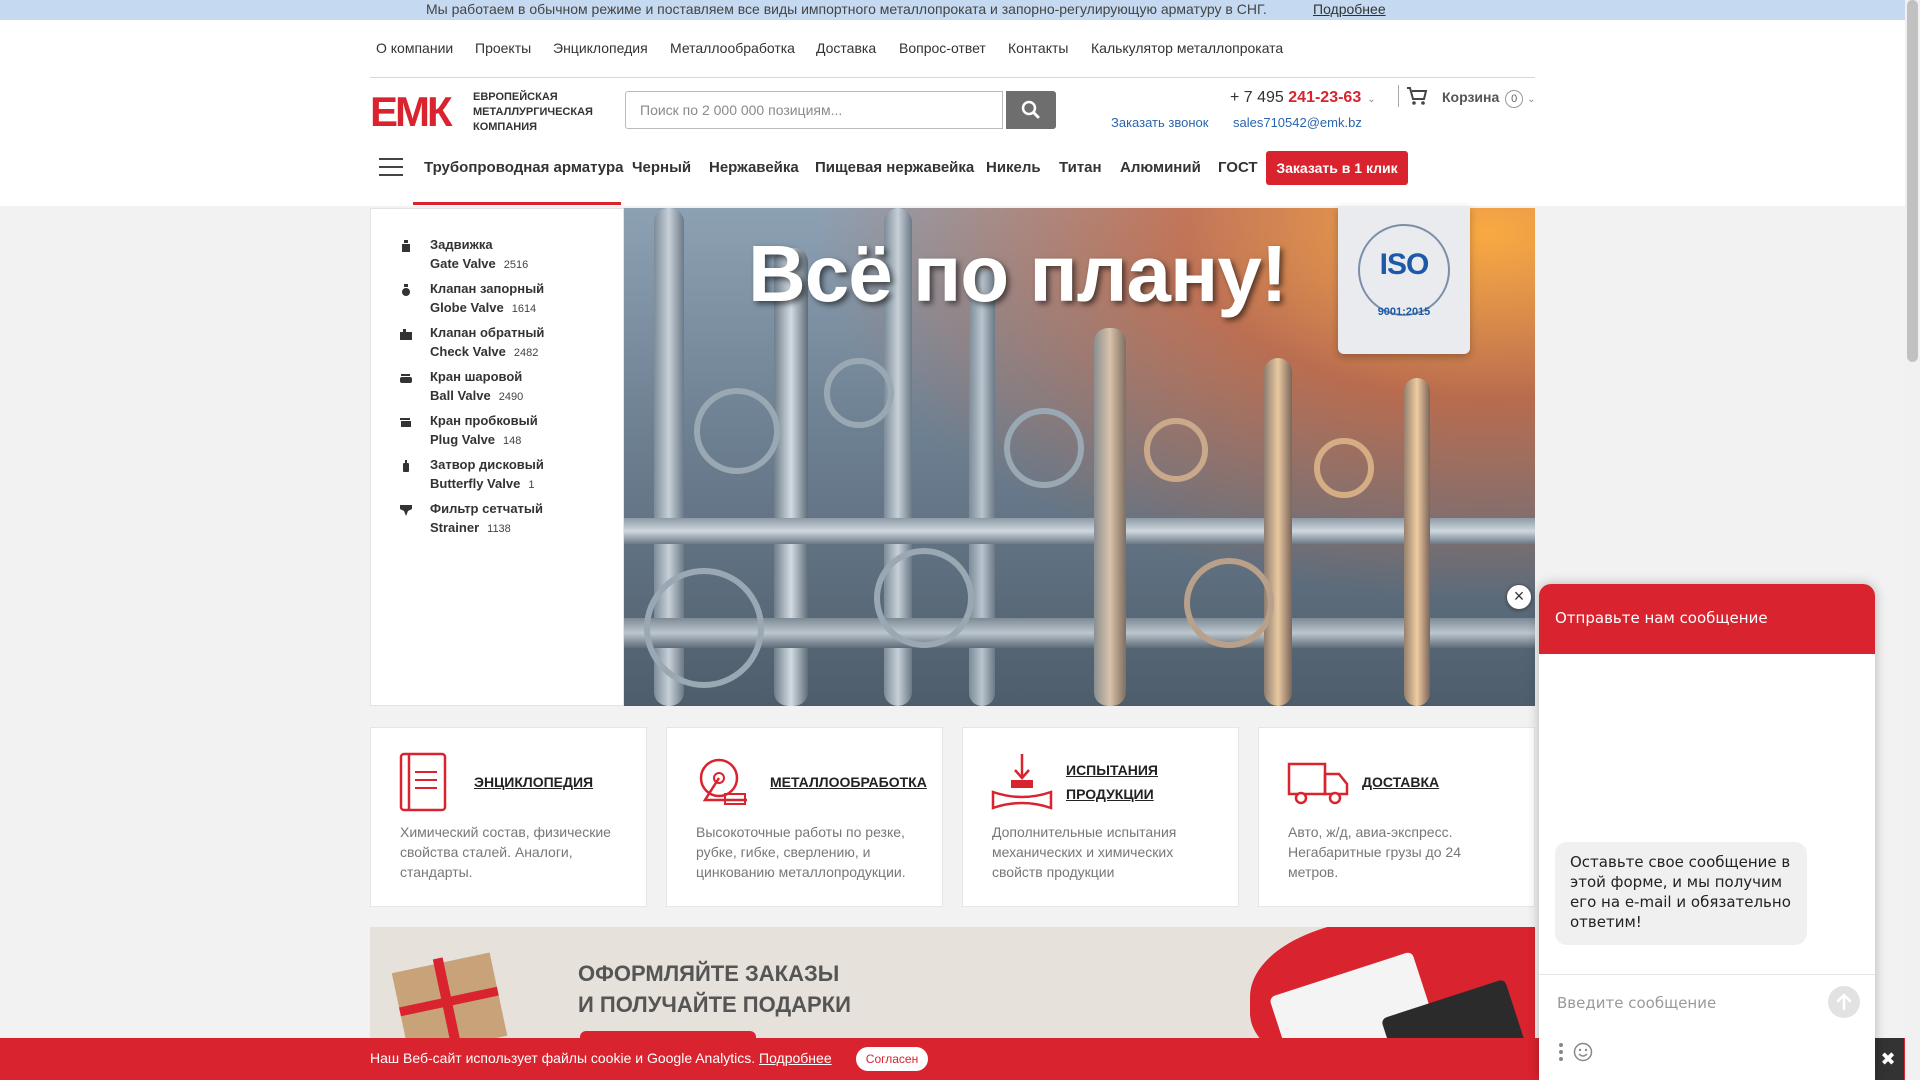 This screenshot has width=1920, height=1080. What do you see at coordinates (406, 290) in the screenshot?
I see `globe-valve-icon` at bounding box center [406, 290].